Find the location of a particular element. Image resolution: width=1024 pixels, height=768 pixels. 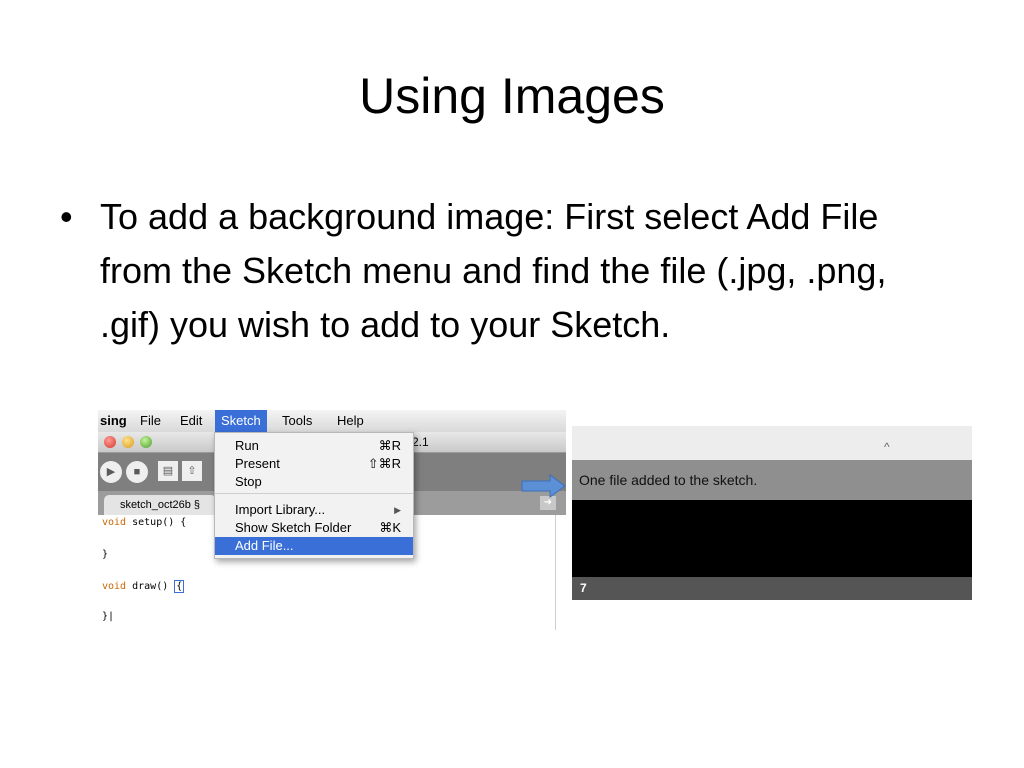

menu-edit: Edit is located at coordinates (191, 421).